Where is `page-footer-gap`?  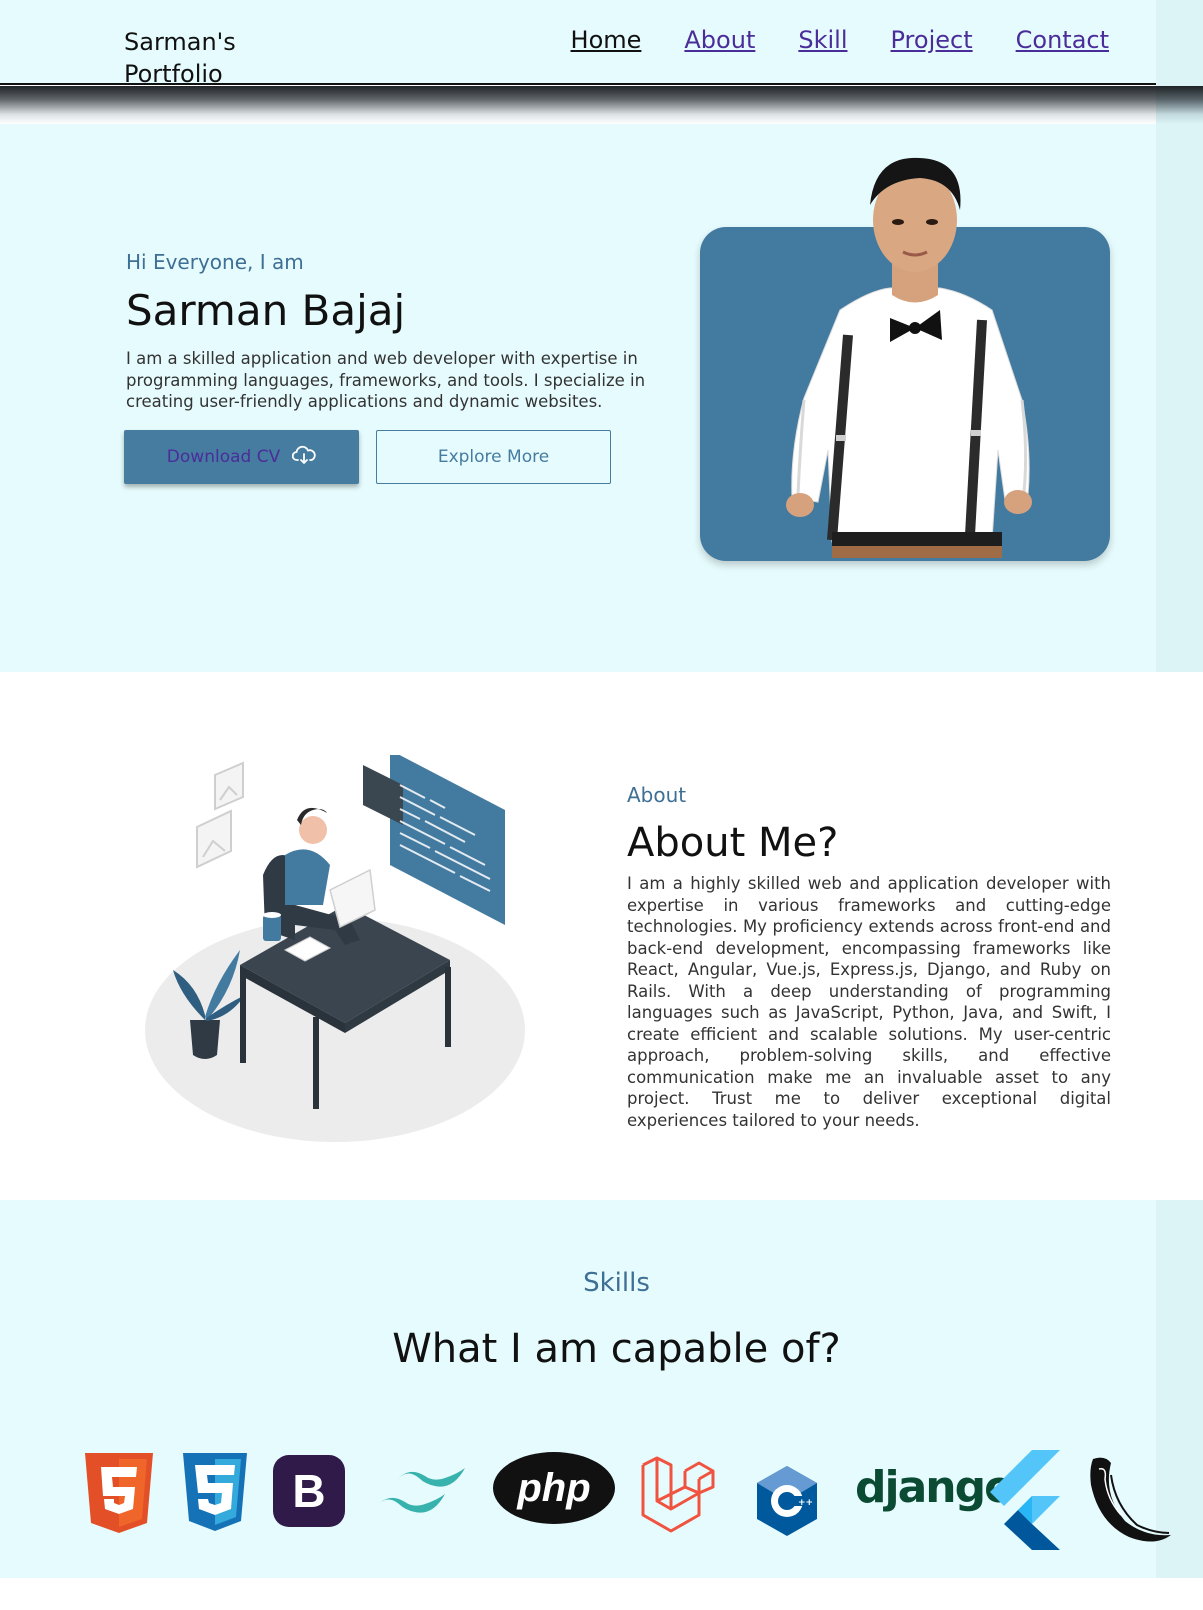
page-footer-gap is located at coordinates (601, 1594).